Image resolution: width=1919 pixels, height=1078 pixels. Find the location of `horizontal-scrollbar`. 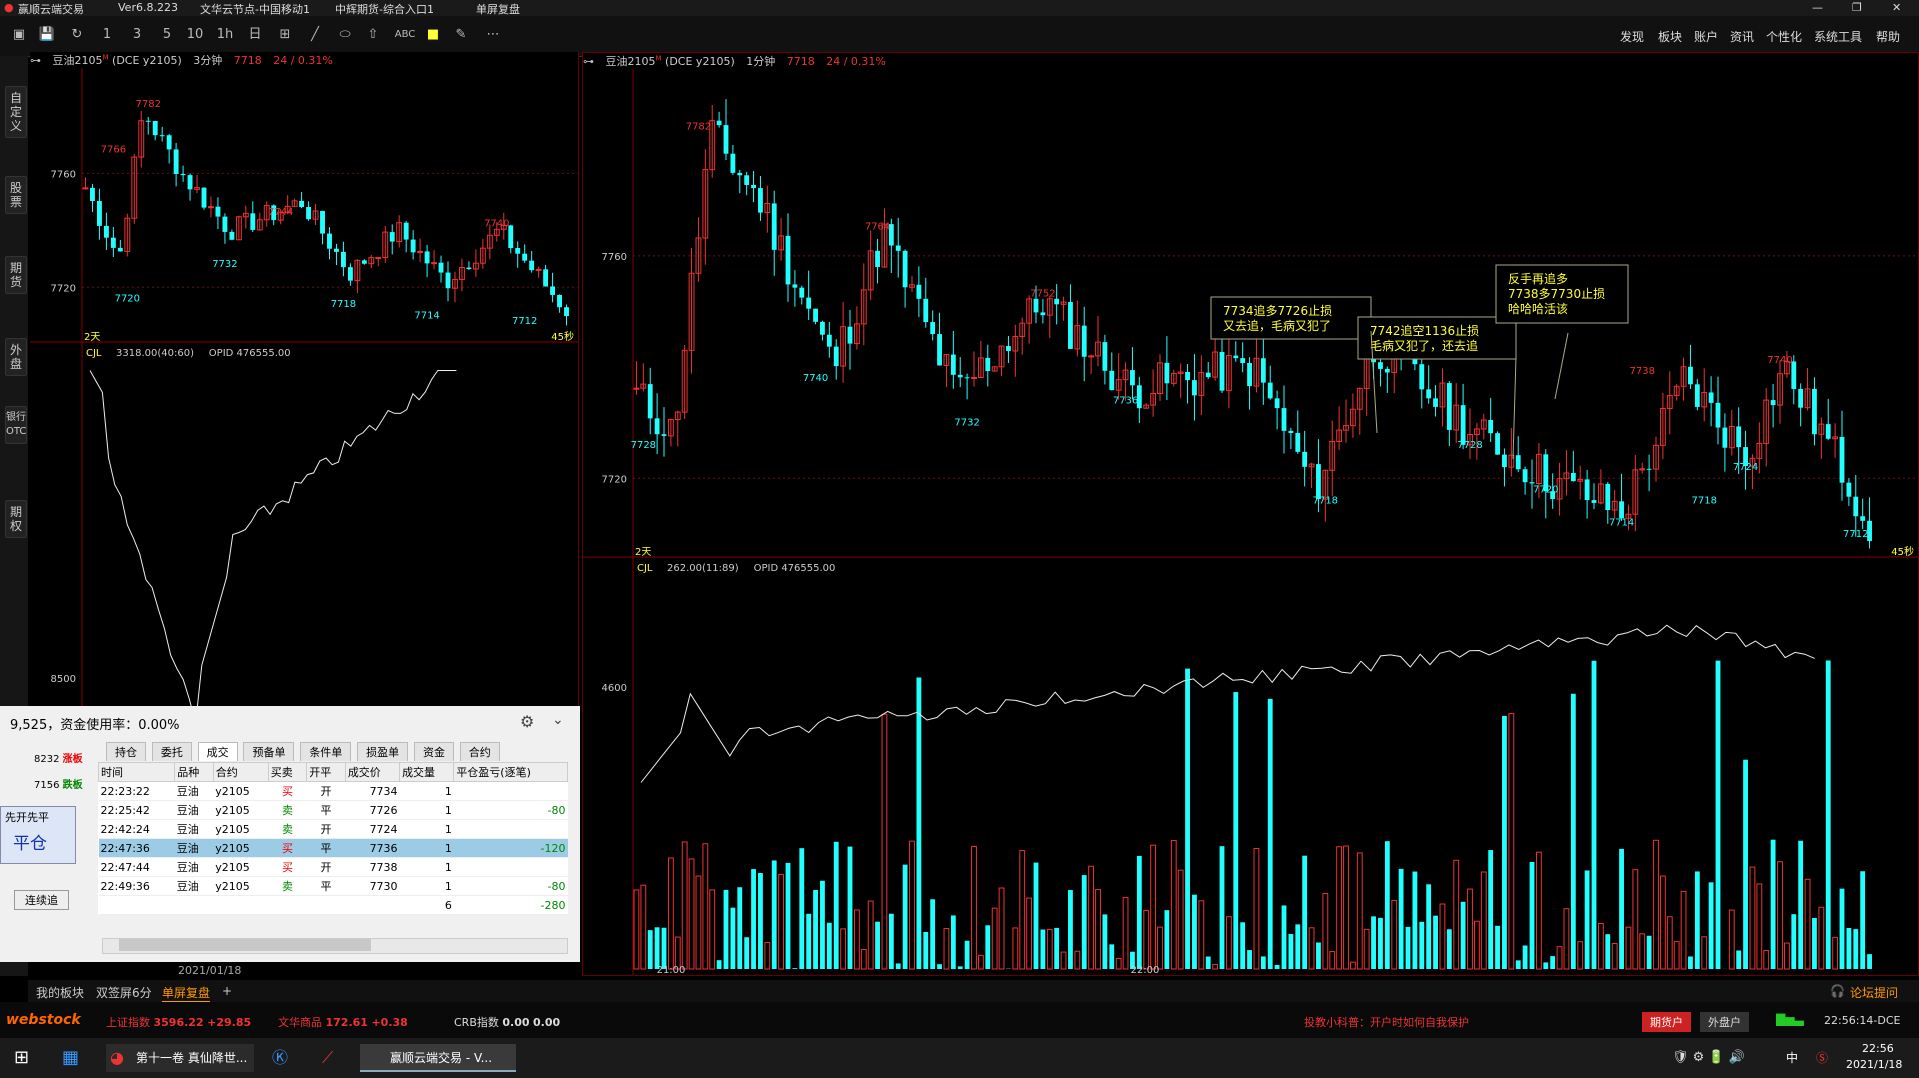

horizontal-scrollbar is located at coordinates (335, 946).